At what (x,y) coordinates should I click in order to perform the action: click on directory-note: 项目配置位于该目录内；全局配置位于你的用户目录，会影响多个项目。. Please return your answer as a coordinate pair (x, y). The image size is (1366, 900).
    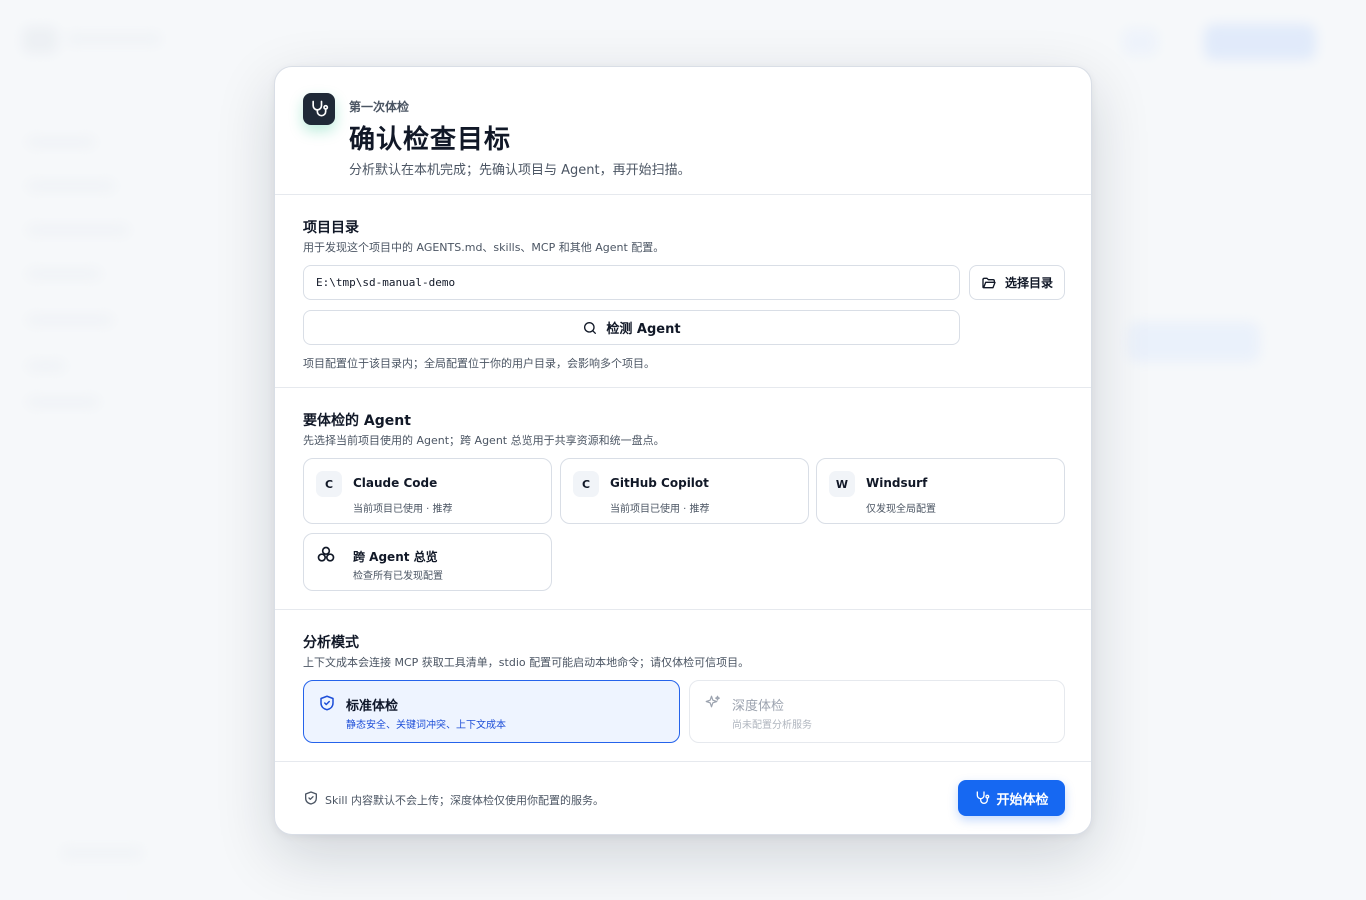
    Looking at the image, I should click on (479, 363).